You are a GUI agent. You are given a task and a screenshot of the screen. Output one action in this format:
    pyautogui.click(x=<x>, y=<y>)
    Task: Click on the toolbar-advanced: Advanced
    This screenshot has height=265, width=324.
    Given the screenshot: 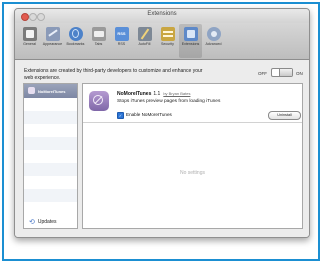 What is the action you would take?
    pyautogui.click(x=213, y=41)
    